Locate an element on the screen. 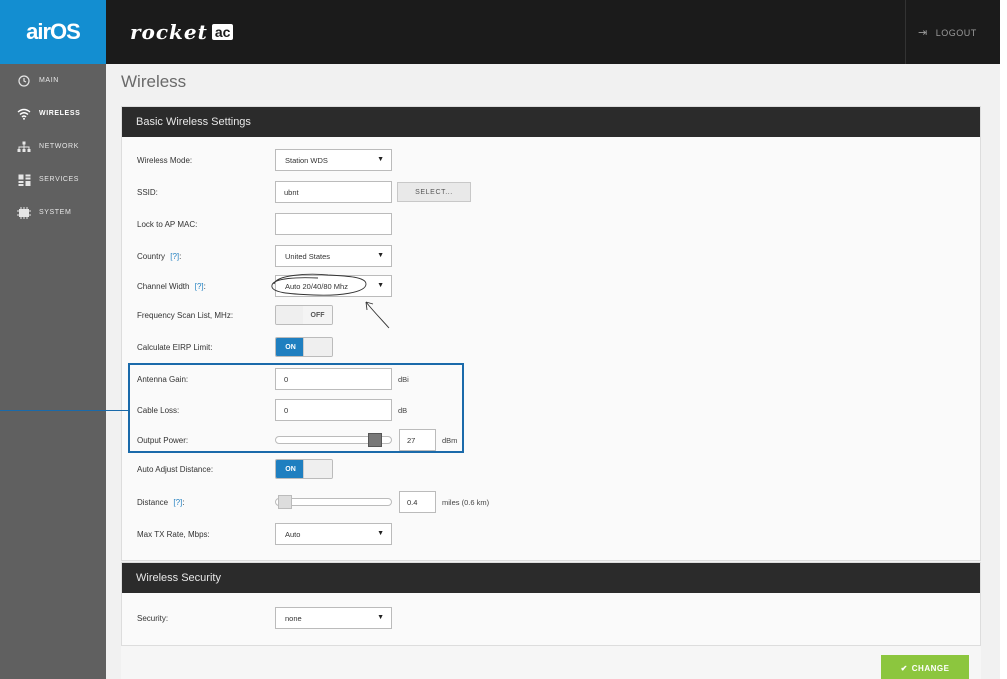  country-select: United States ▼ is located at coordinates (333, 256).